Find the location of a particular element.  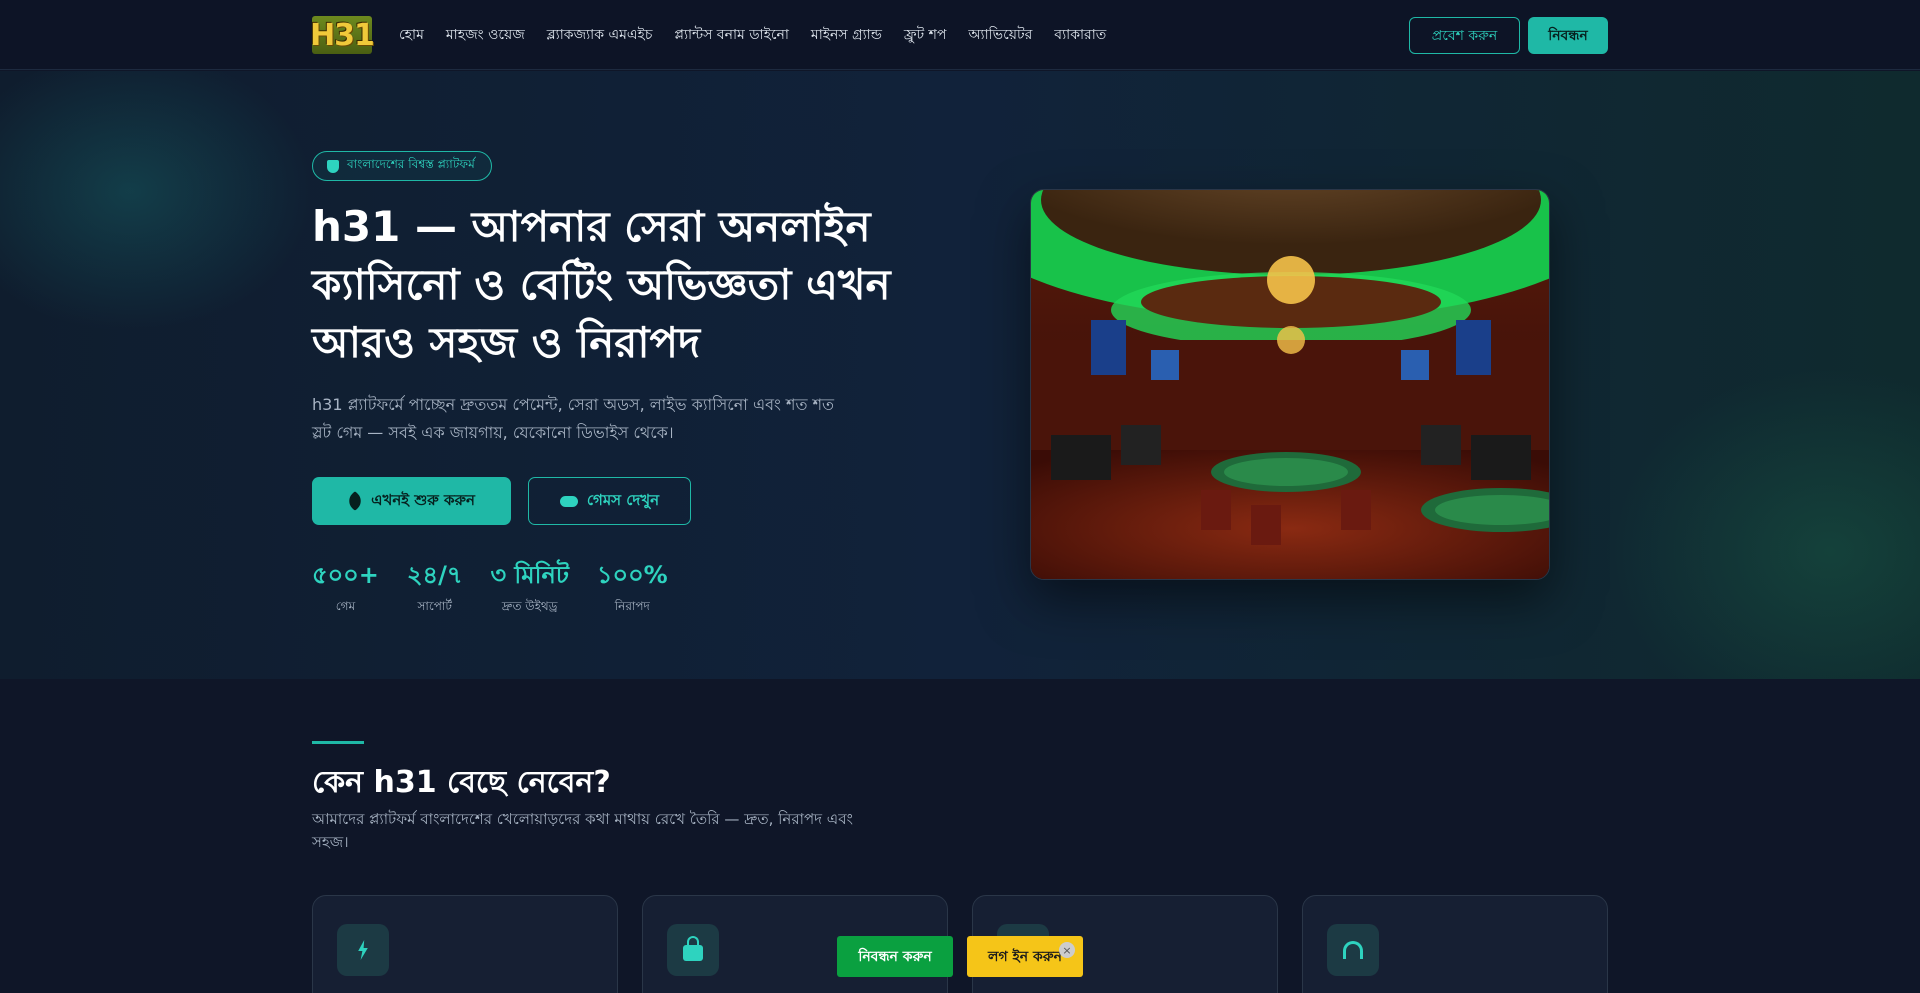

feature-card-speed is located at coordinates (465, 944).